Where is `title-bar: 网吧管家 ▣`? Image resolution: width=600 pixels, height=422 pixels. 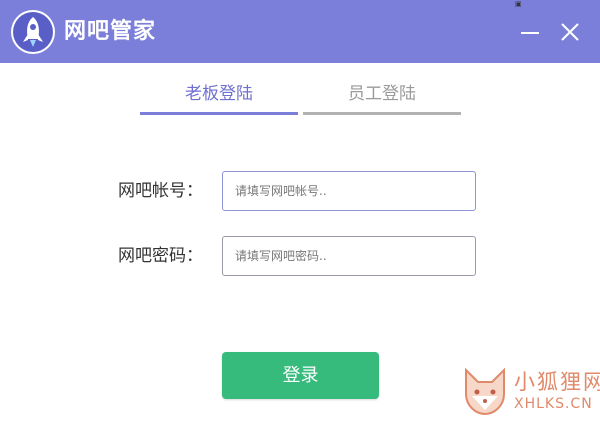 title-bar: 网吧管家 ▣ is located at coordinates (300, 31).